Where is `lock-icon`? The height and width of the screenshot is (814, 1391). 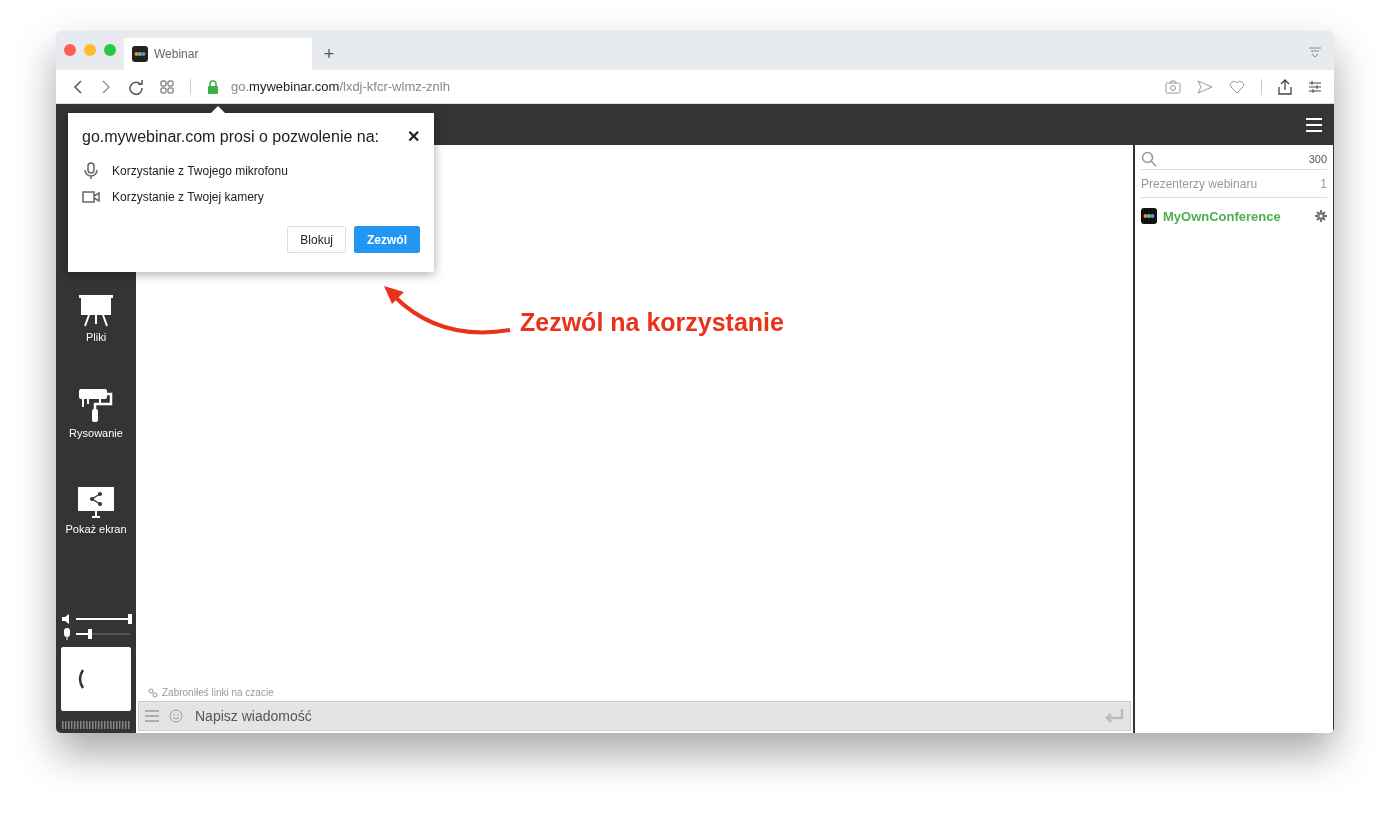 lock-icon is located at coordinates (213, 86).